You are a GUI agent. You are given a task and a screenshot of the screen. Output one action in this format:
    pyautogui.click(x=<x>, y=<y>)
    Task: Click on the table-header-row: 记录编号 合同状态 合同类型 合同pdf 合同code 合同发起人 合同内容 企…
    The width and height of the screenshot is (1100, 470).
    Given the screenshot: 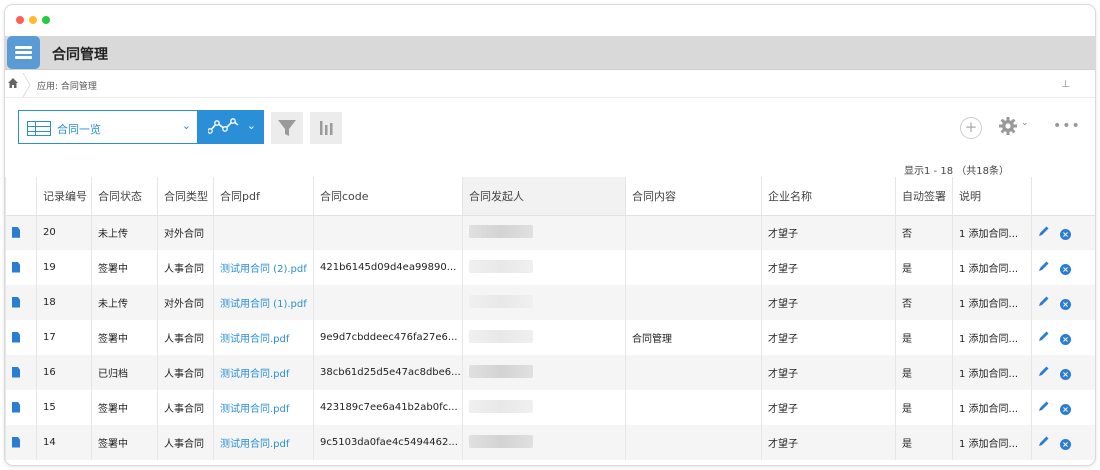 What is the action you would take?
    pyautogui.click(x=550, y=196)
    